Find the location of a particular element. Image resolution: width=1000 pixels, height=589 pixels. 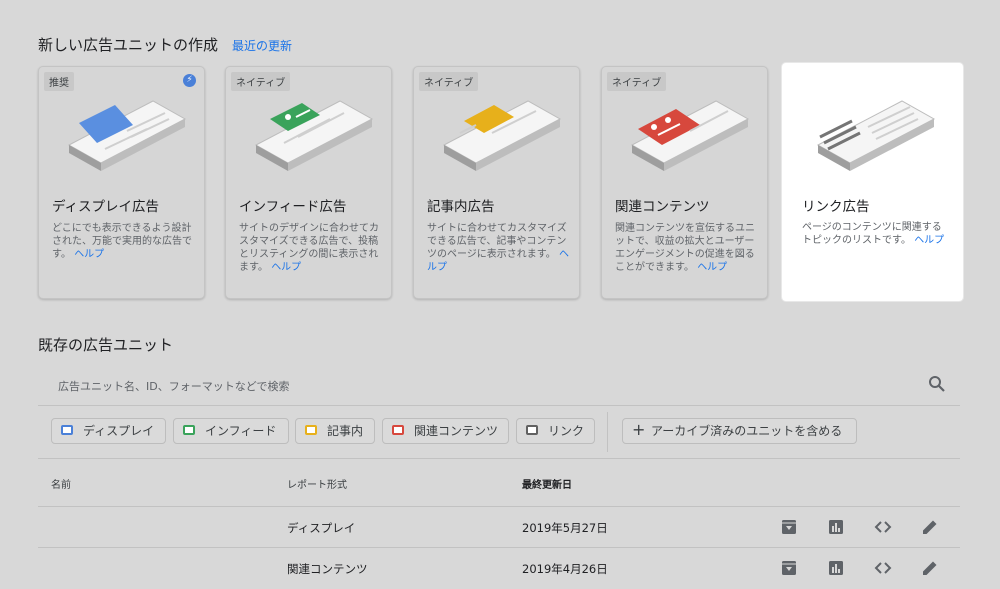

in-article-format-icon is located at coordinates (311, 430).